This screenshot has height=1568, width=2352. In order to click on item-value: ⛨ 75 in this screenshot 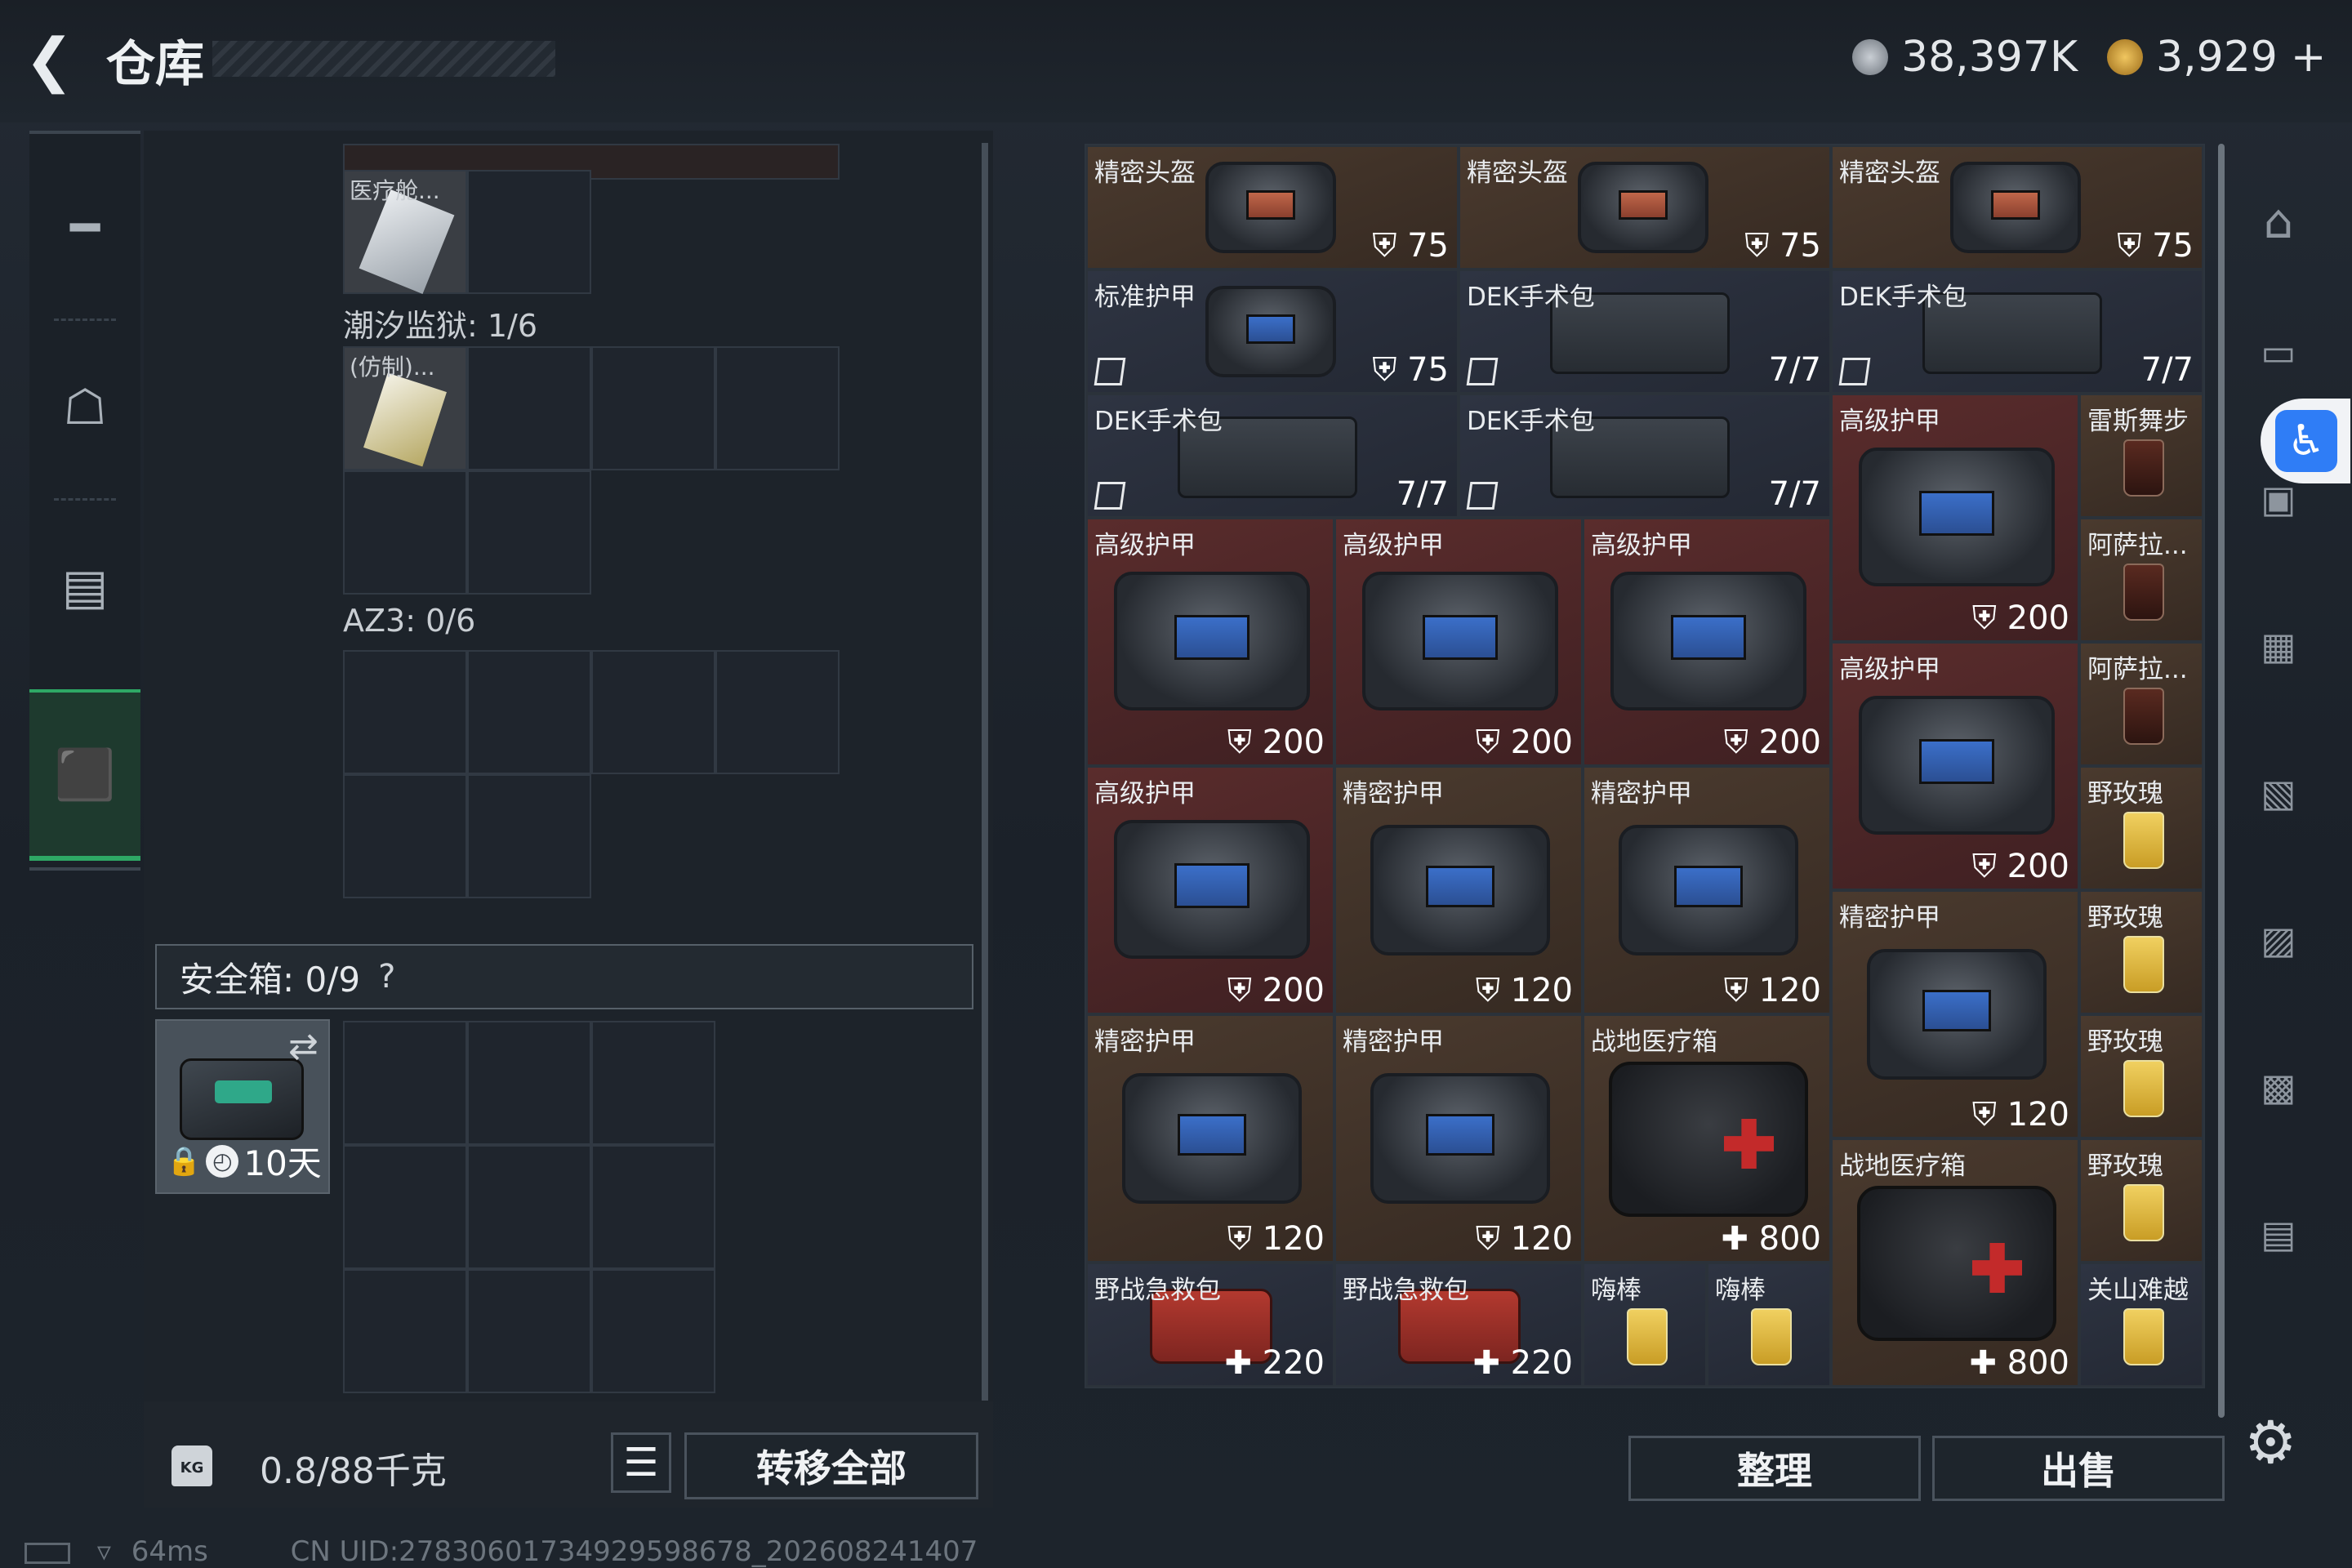, I will do `click(2155, 246)`.